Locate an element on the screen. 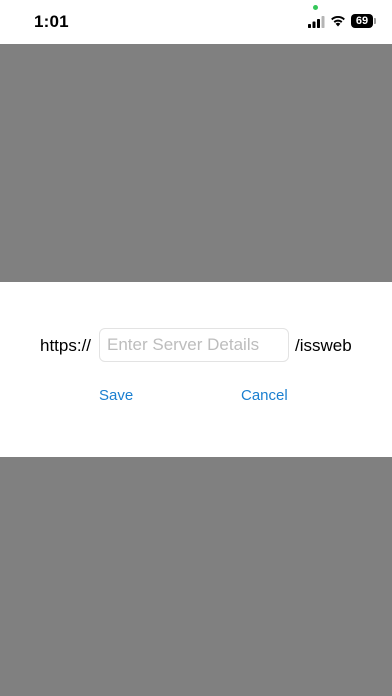  status-bar: 1:01 69 is located at coordinates (196, 22).